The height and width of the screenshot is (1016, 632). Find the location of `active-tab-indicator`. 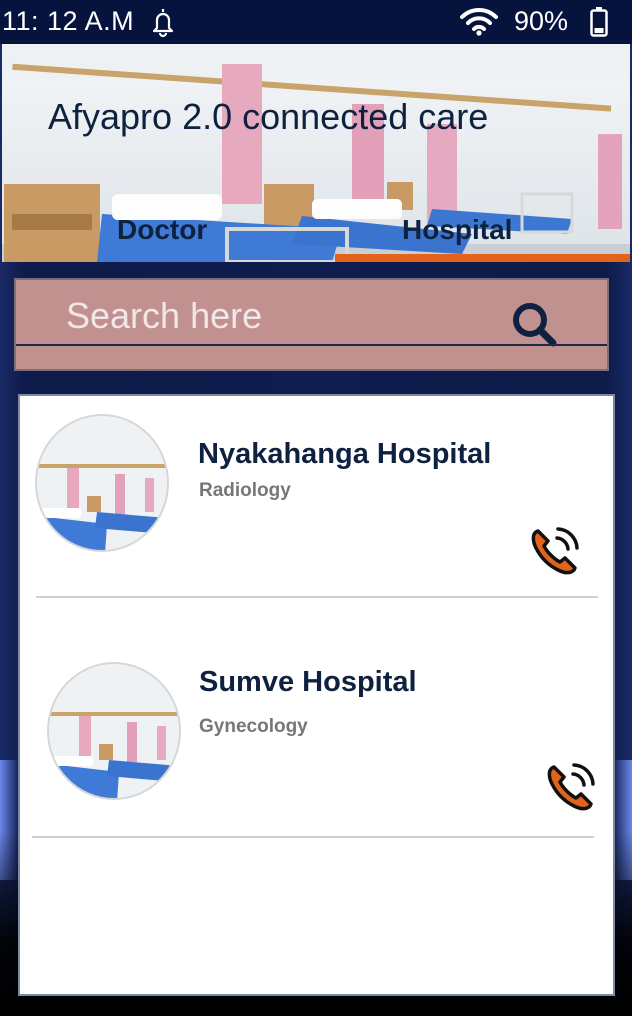

active-tab-indicator is located at coordinates (482, 258).